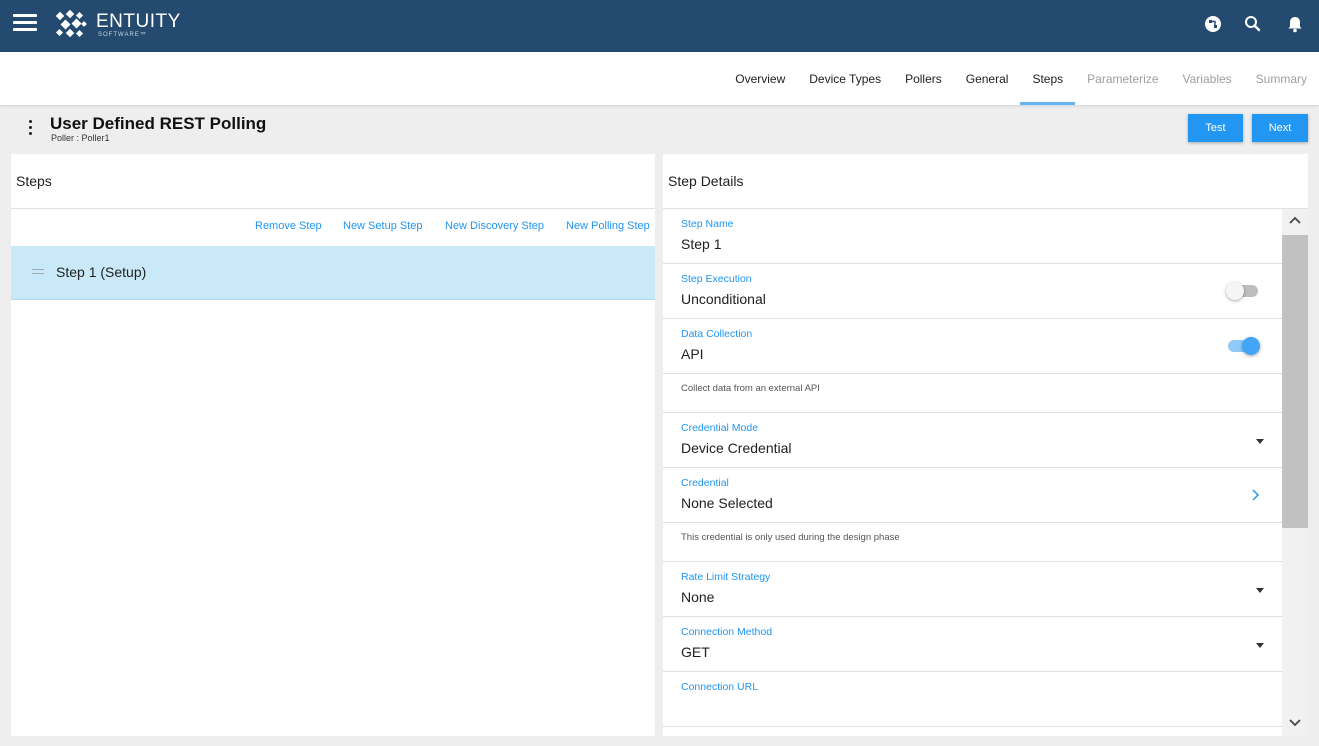 This screenshot has height=746, width=1319. I want to click on connection-url-field: Connection URL, so click(972, 699).